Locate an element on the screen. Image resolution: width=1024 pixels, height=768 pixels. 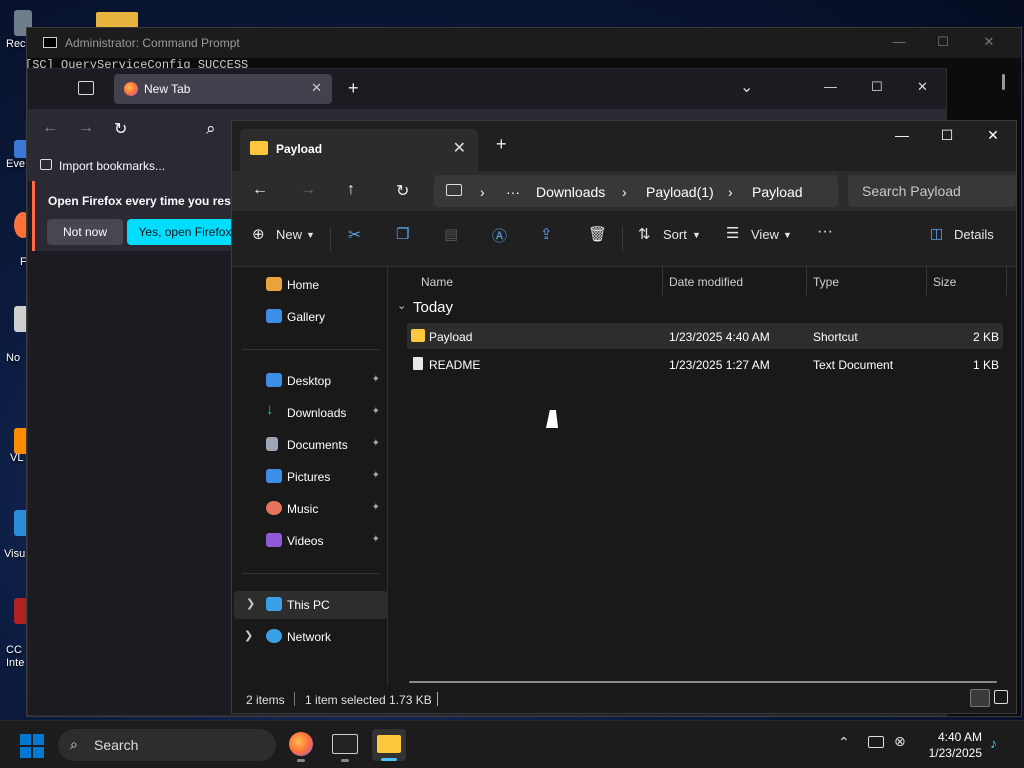
breadcrumb-item-payload-1: Payload(1) is located at coordinates (680, 192).